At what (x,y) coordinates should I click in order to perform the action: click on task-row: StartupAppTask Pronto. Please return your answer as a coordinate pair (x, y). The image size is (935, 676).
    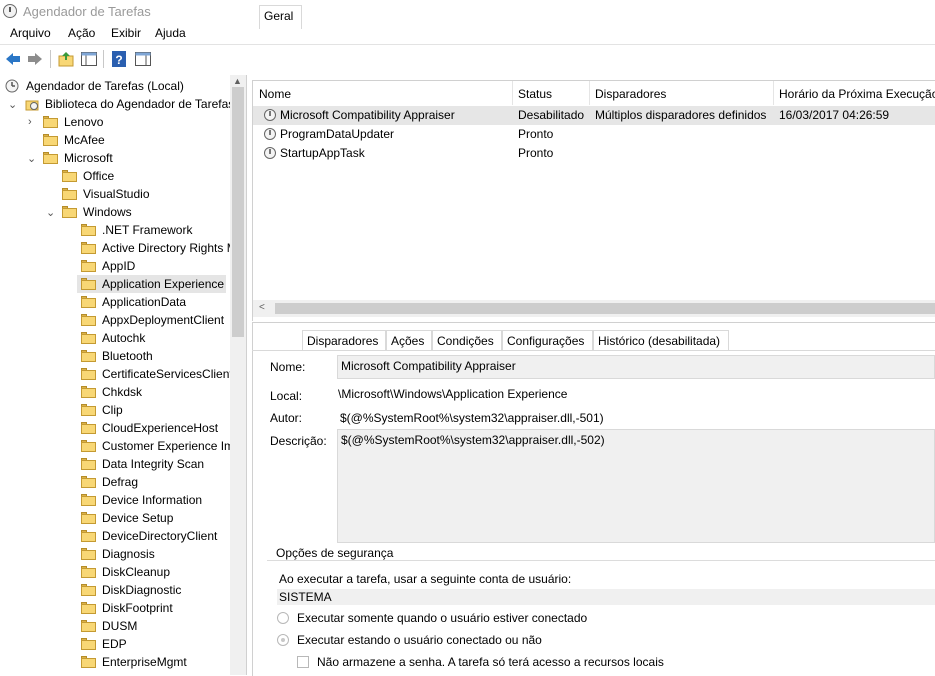
    Looking at the image, I should click on (594, 153).